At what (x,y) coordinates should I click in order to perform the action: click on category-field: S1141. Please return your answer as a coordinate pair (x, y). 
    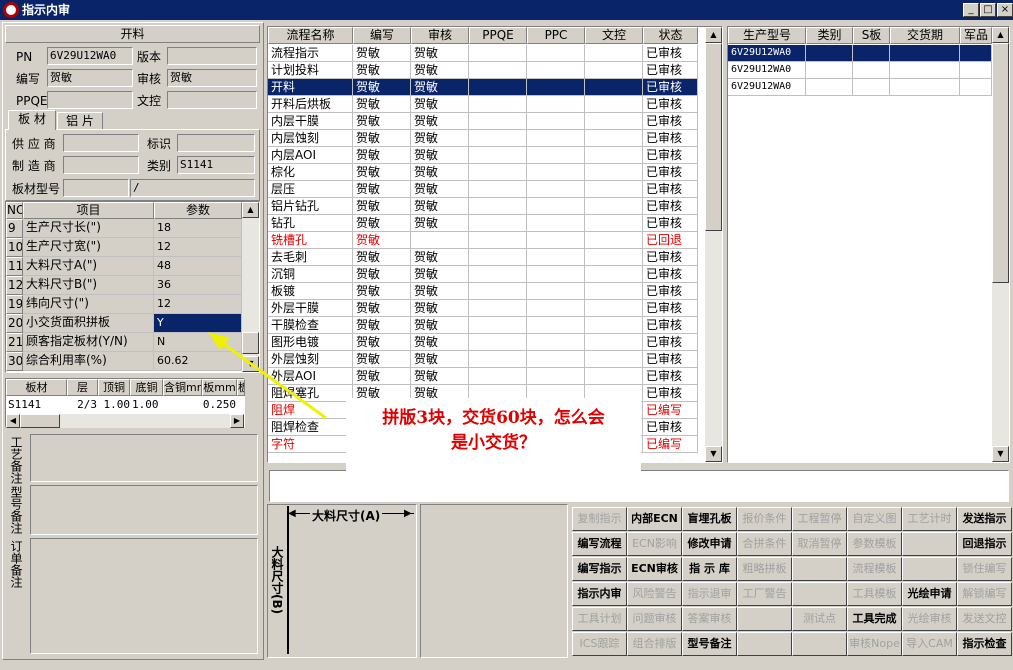
    Looking at the image, I should click on (216, 165).